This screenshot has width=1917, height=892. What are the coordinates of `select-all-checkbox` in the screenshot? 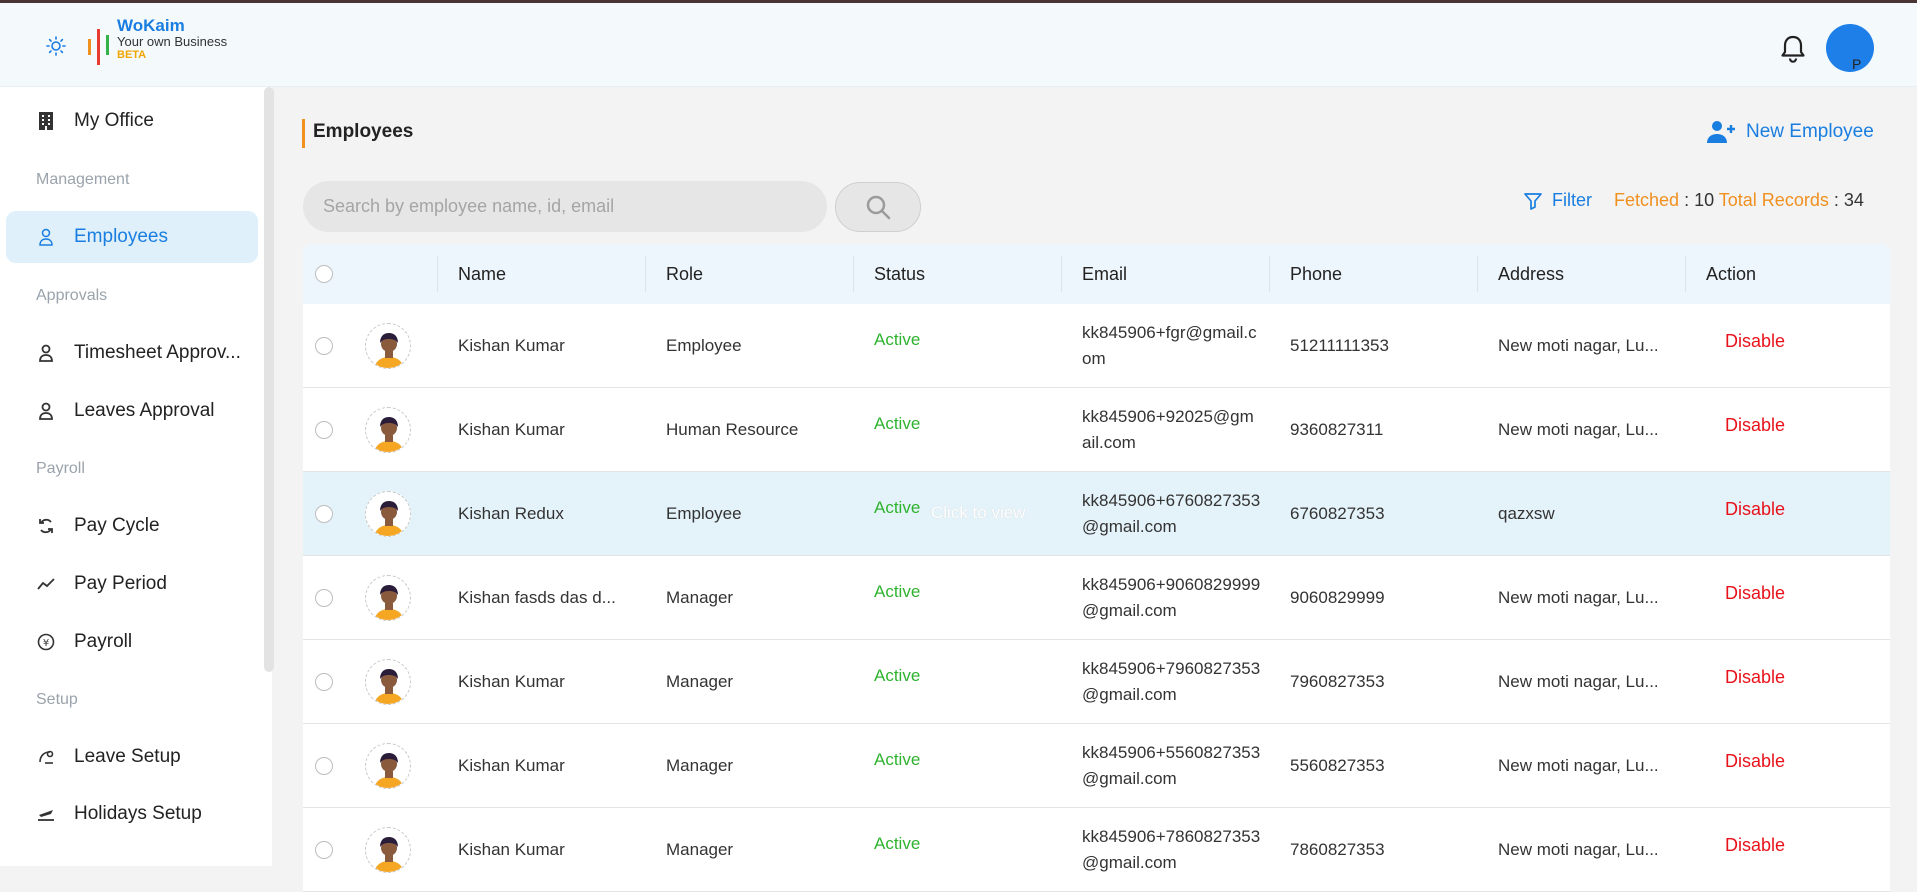 It's located at (324, 274).